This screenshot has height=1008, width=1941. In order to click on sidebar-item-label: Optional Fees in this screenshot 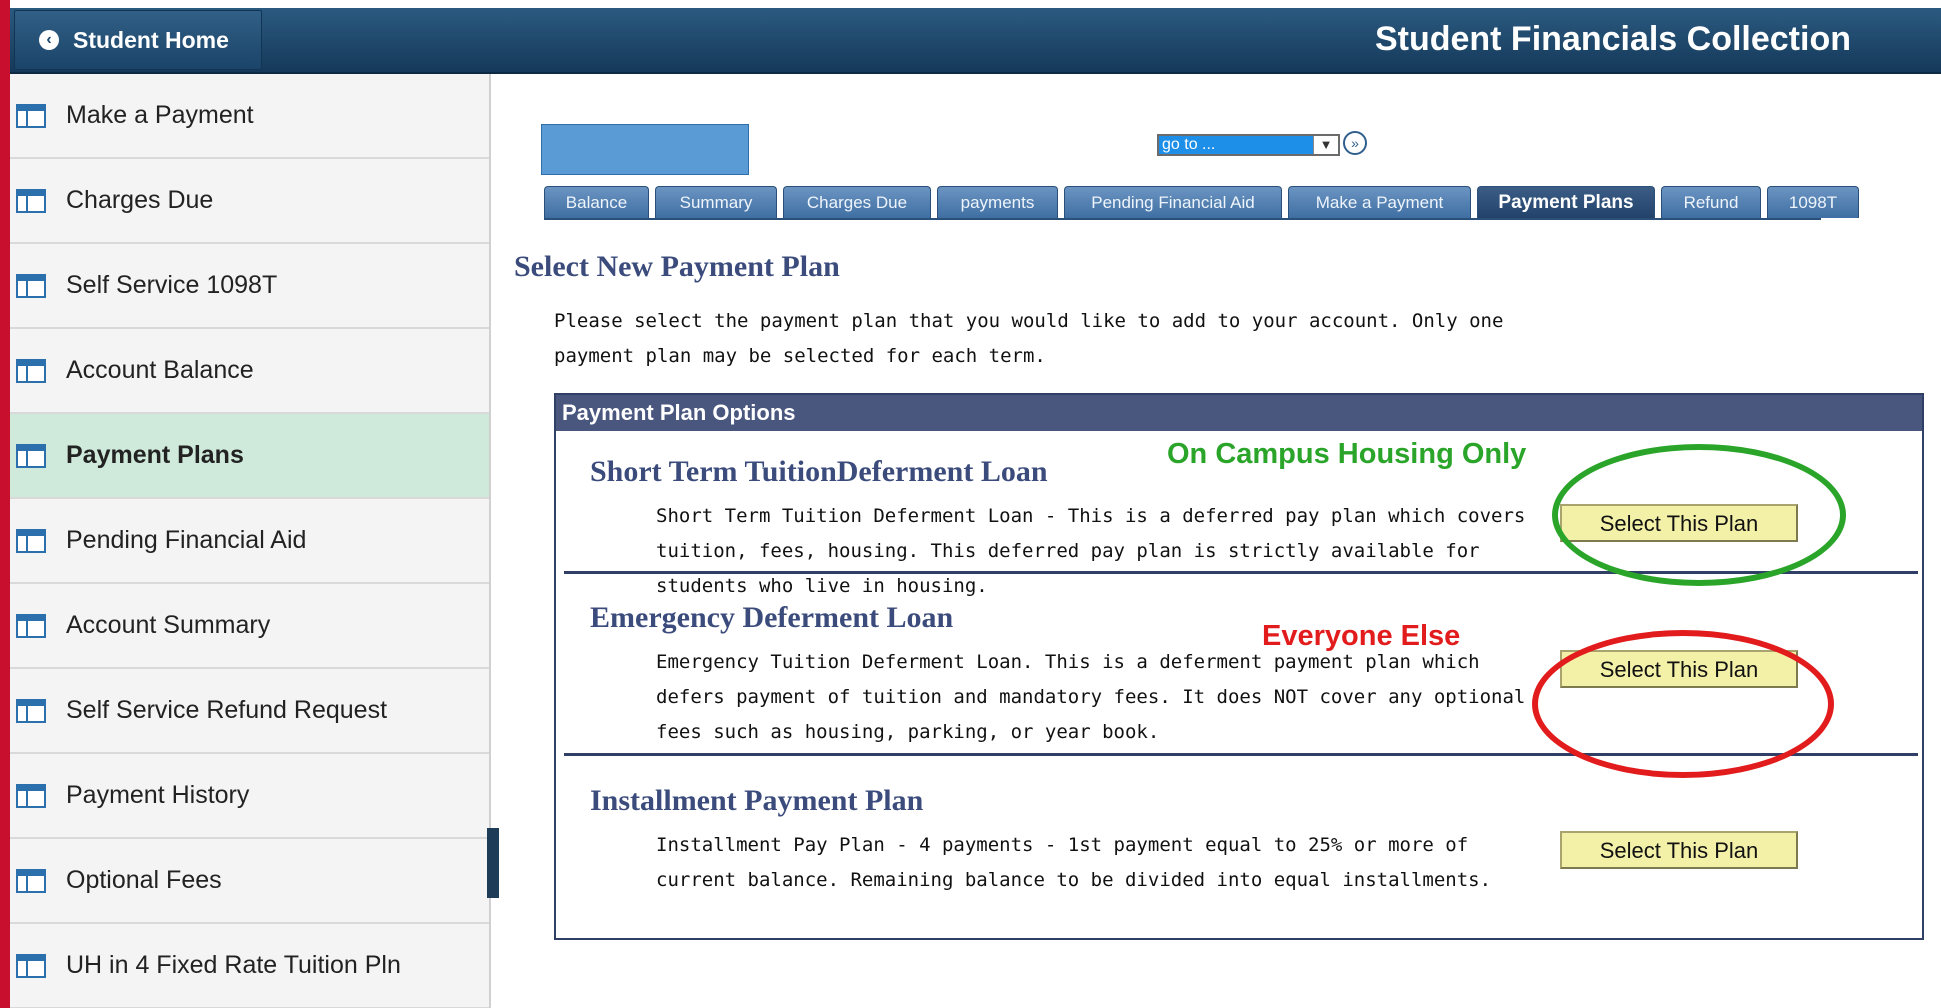, I will do `click(144, 880)`.